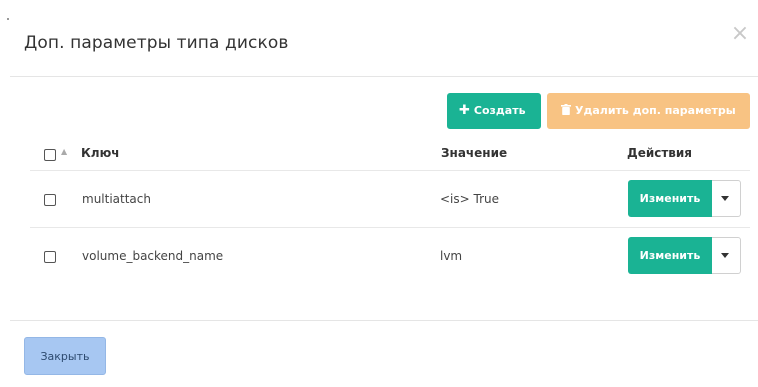 This screenshot has width=758, height=387. What do you see at coordinates (499, 110) in the screenshot?
I see `create-button-label: Создать` at bounding box center [499, 110].